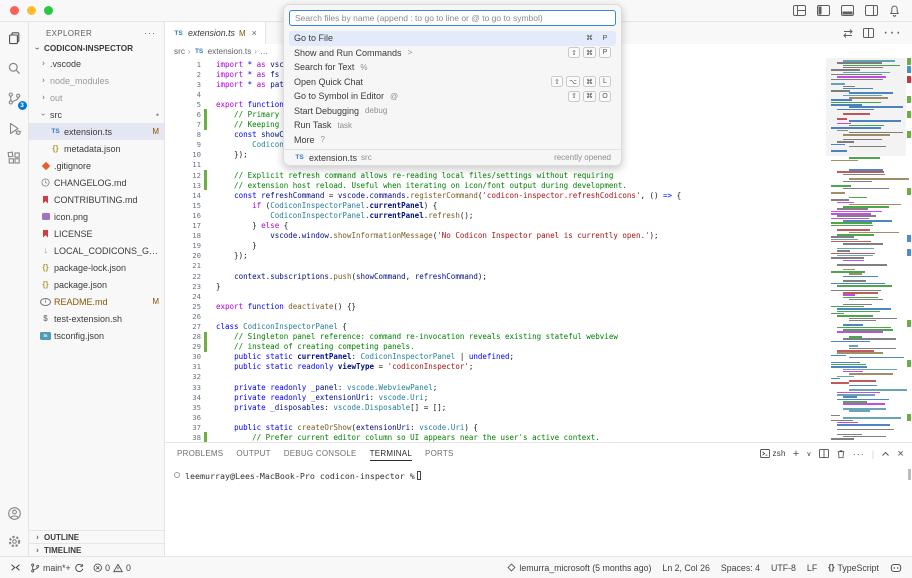 The image size is (912, 578). Describe the element at coordinates (495, 246) in the screenshot. I see `code-line: 19 }` at that location.